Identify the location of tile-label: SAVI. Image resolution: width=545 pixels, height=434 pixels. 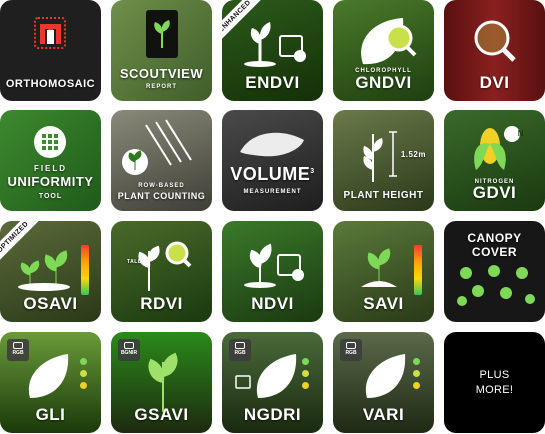
(383, 303).